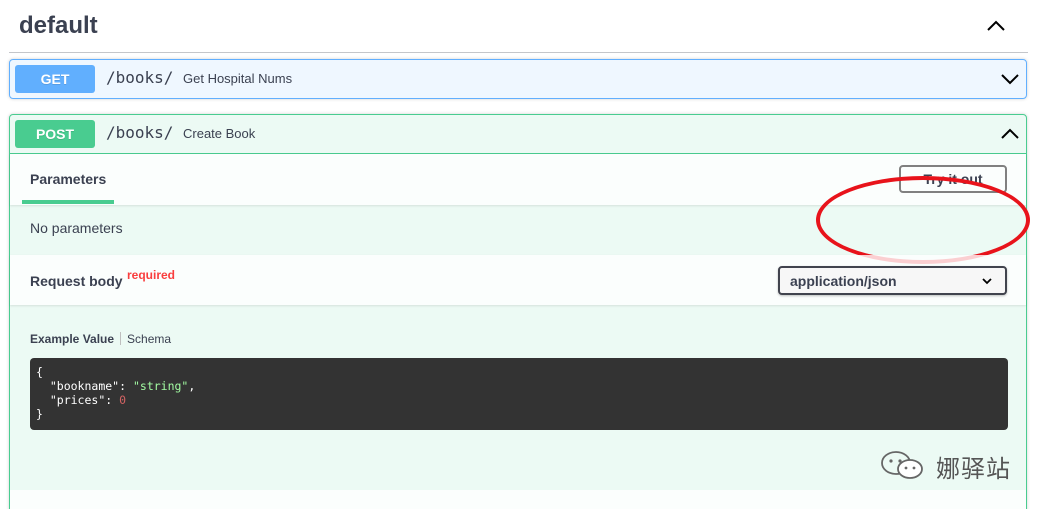 This screenshot has height=509, width=1048. I want to click on code-value-string: "string", so click(160, 386).